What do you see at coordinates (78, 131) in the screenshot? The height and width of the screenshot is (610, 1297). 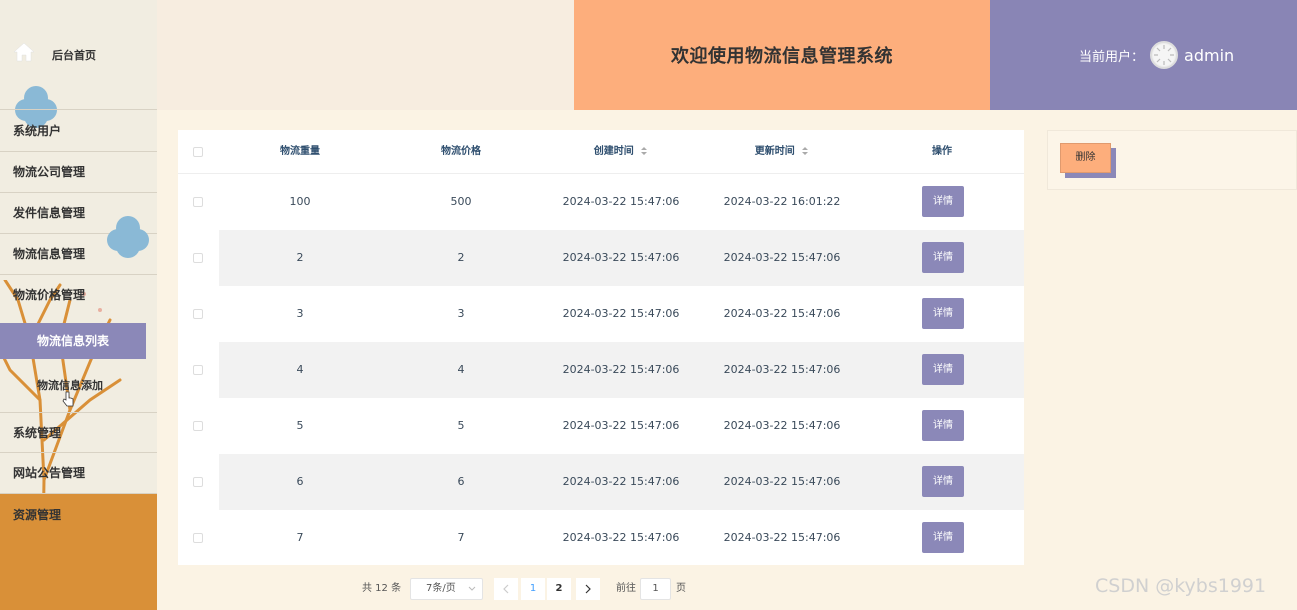 I see `sidebar-item-system-users: 系统用户` at bounding box center [78, 131].